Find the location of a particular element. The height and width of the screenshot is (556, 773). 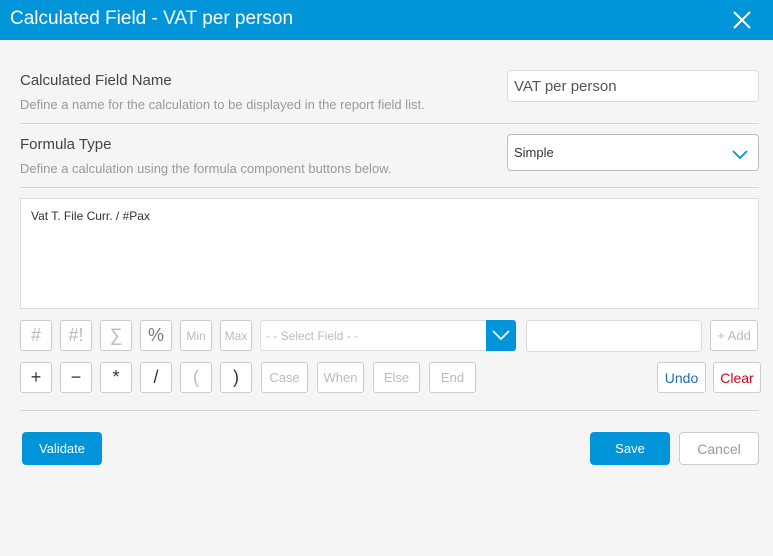

percent-button: % is located at coordinates (156, 335).